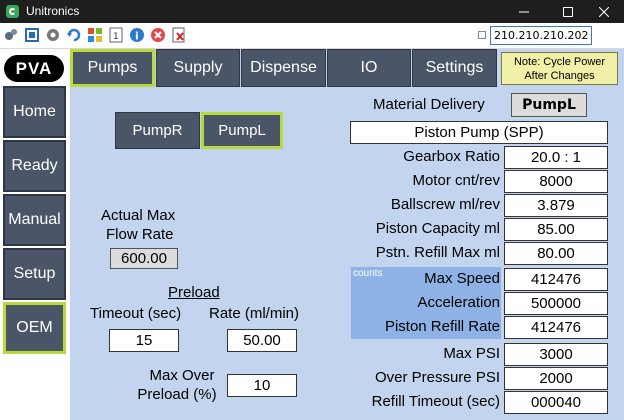 This screenshot has width=624, height=420. Describe the element at coordinates (482, 35) in the screenshot. I see `ip-checkbox` at that location.